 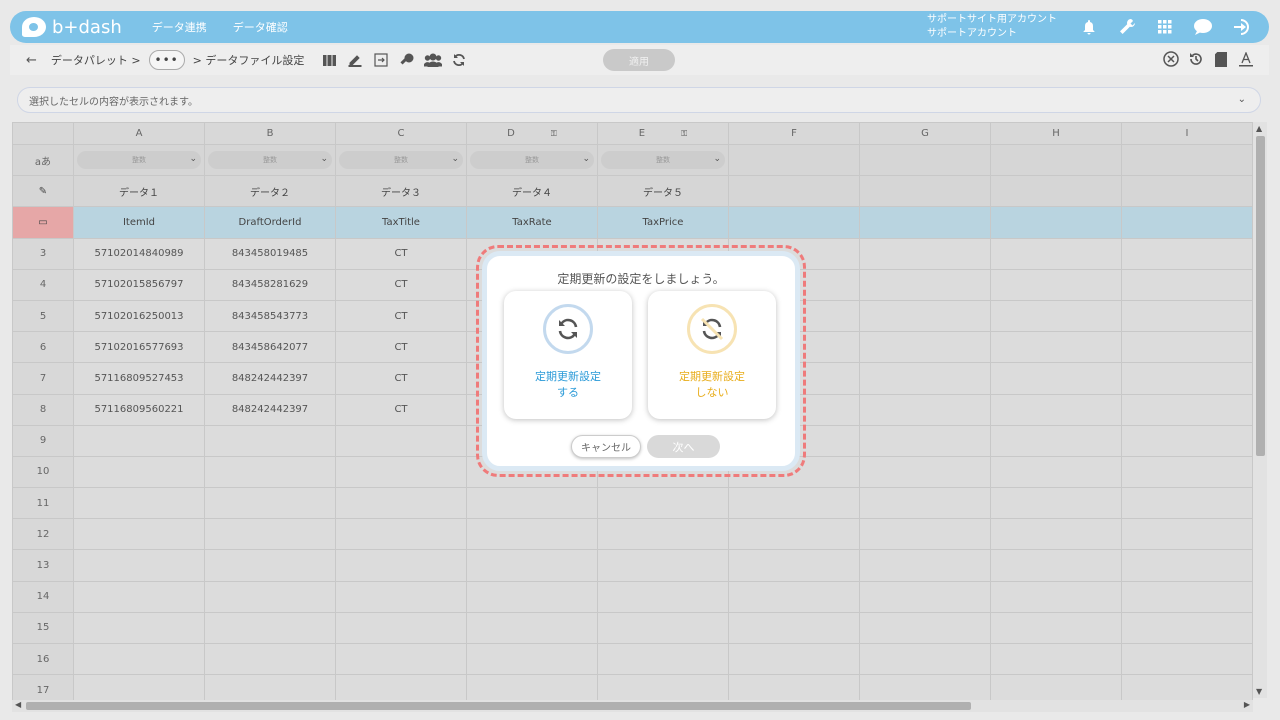 What do you see at coordinates (1221, 59) in the screenshot?
I see `file-icon` at bounding box center [1221, 59].